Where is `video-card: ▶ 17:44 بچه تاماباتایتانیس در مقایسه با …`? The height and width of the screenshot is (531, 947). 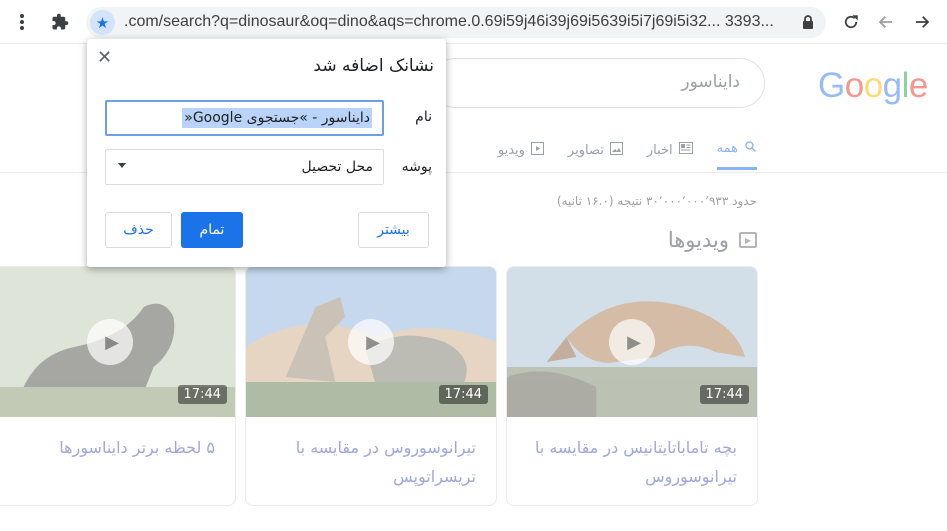 video-card: ▶ 17:44 بچه تاماباتایتانیس در مقایسه با … is located at coordinates (632, 386).